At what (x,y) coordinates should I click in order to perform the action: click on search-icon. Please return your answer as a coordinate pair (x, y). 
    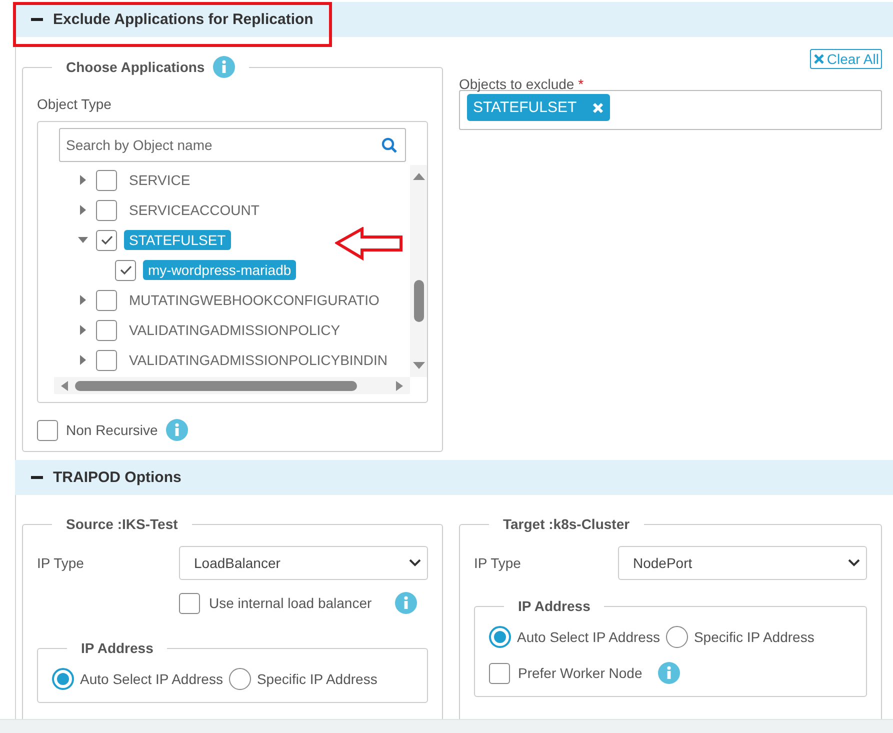
    Looking at the image, I should click on (389, 145).